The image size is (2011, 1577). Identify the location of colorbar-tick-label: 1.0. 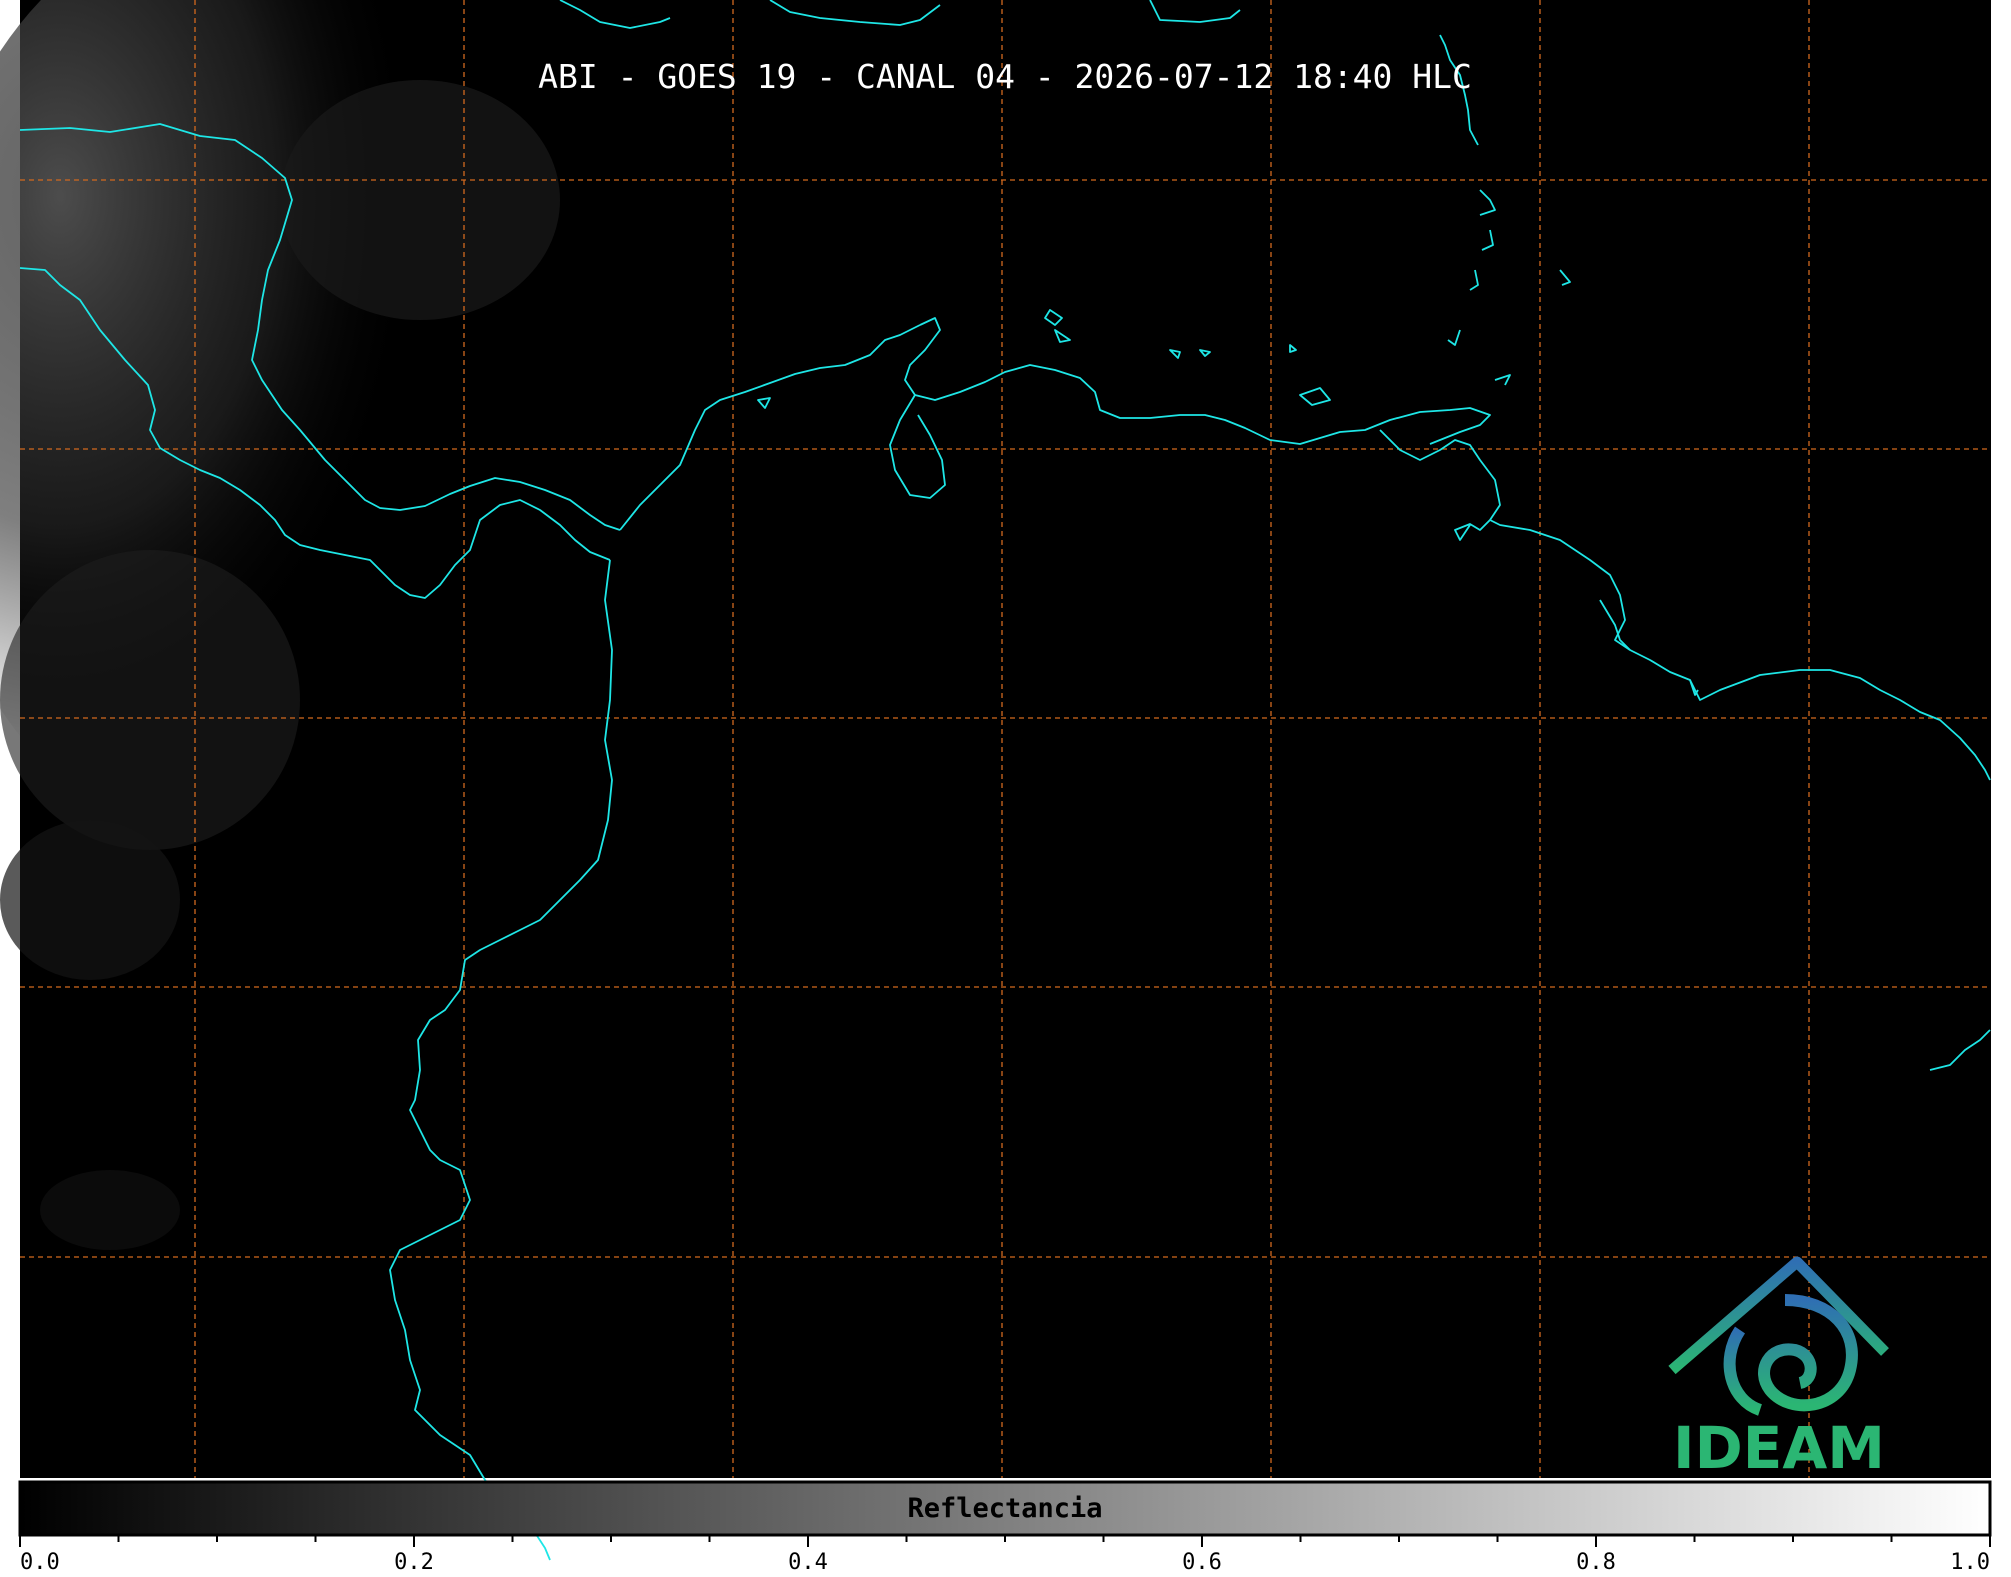
(1970, 1562).